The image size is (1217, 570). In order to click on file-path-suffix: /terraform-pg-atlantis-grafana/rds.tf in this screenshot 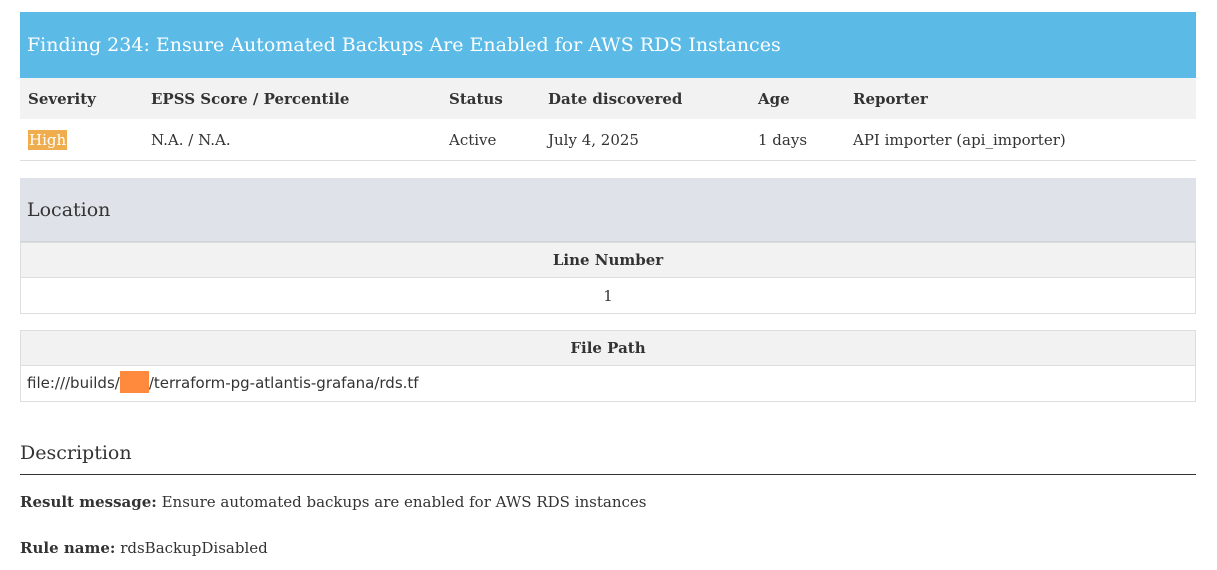, I will do `click(283, 383)`.